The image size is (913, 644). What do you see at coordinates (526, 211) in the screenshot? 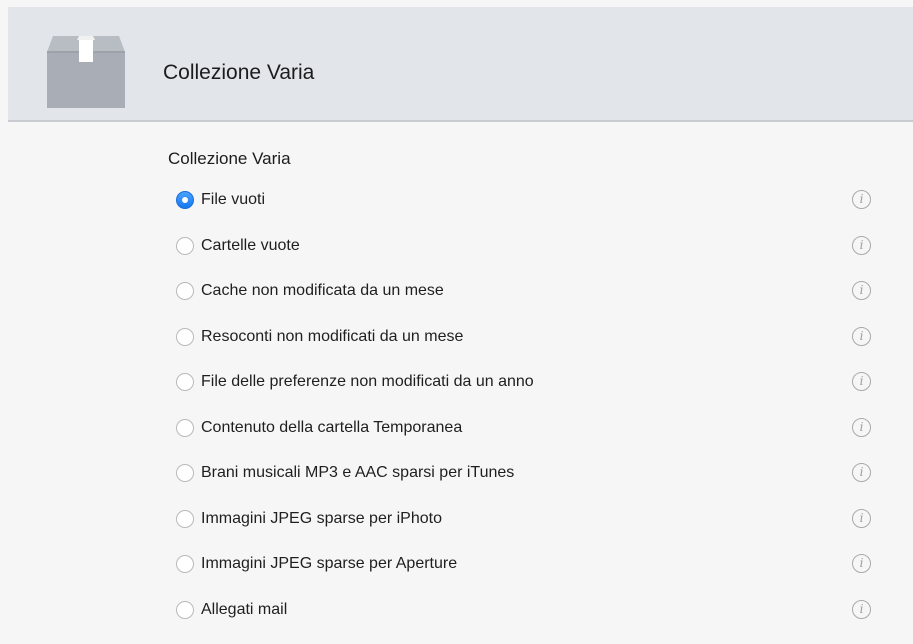
I see `option-file-vuoti: File vuoti i` at bounding box center [526, 211].